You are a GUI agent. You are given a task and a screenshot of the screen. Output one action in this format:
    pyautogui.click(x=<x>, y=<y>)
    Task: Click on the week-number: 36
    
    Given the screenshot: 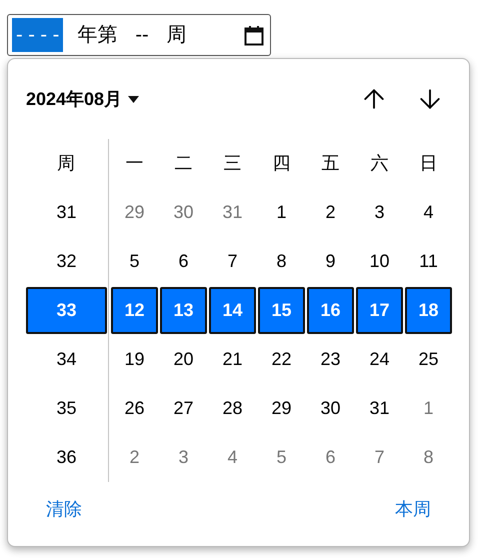 What is the action you would take?
    pyautogui.click(x=66, y=457)
    